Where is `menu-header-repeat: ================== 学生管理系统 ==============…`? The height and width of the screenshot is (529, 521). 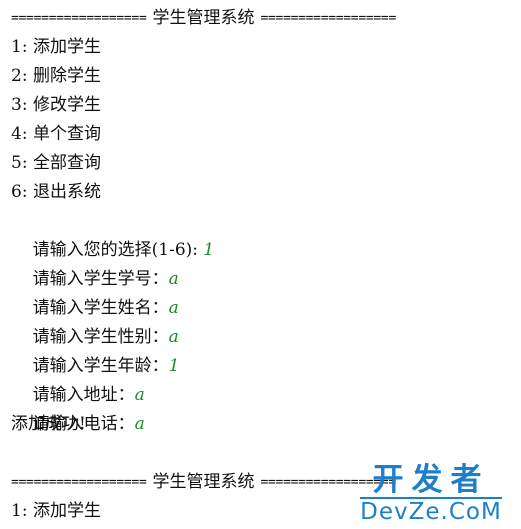
menu-header-repeat: ================== 学生管理系统 ==============… is located at coordinates (261, 482).